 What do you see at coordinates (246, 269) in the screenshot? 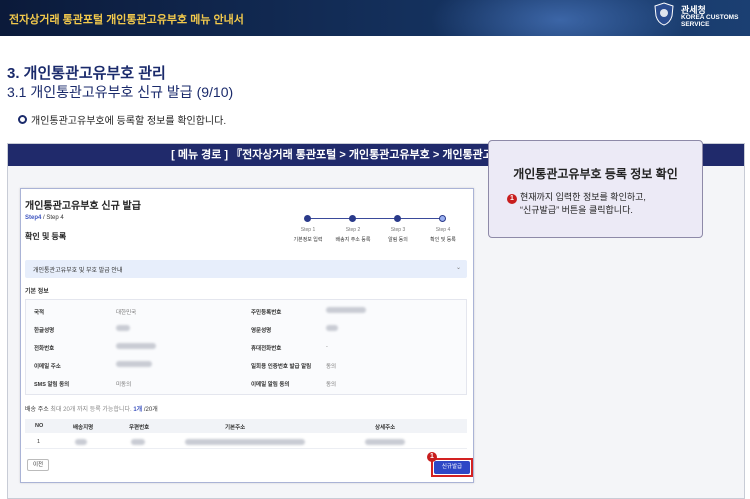
I see `guide-accordion: 개인통관고유부호 및 부호 발급 안내 ⌄` at bounding box center [246, 269].